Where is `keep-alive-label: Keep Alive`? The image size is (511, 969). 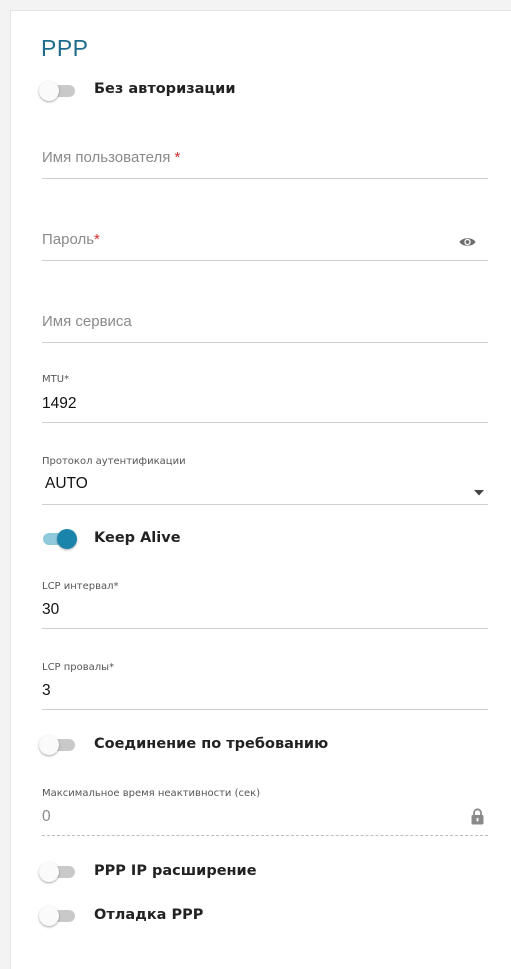 keep-alive-label: Keep Alive is located at coordinates (137, 538).